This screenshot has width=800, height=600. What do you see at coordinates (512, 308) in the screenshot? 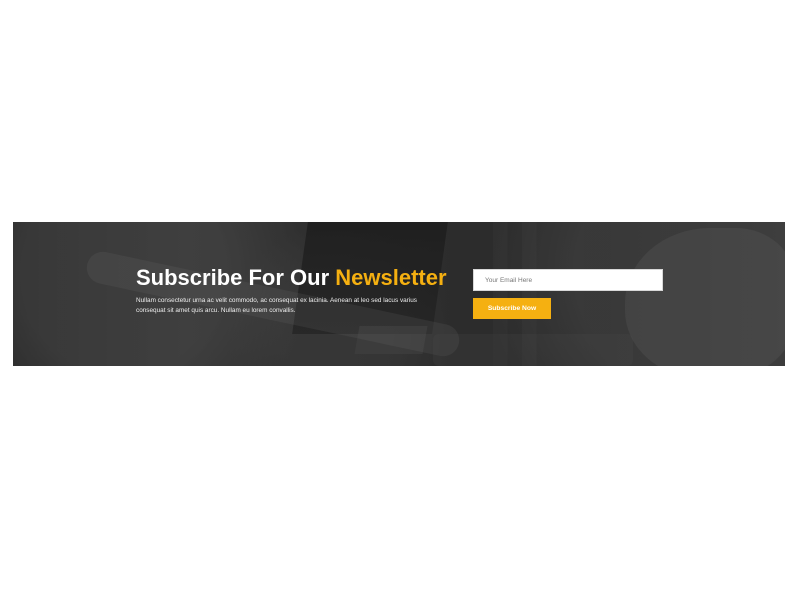
I see `subscribe-button: Subscribe Now` at bounding box center [512, 308].